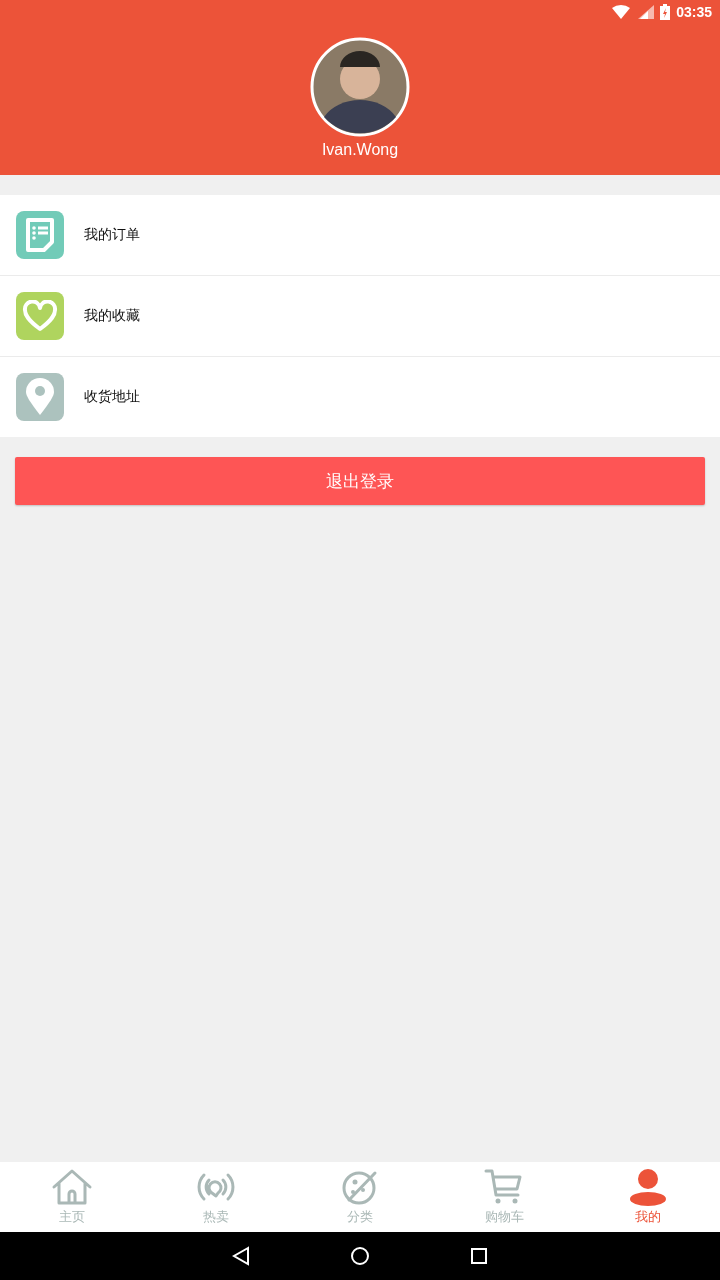  What do you see at coordinates (216, 1197) in the screenshot?
I see `nav-tab: 热卖` at bounding box center [216, 1197].